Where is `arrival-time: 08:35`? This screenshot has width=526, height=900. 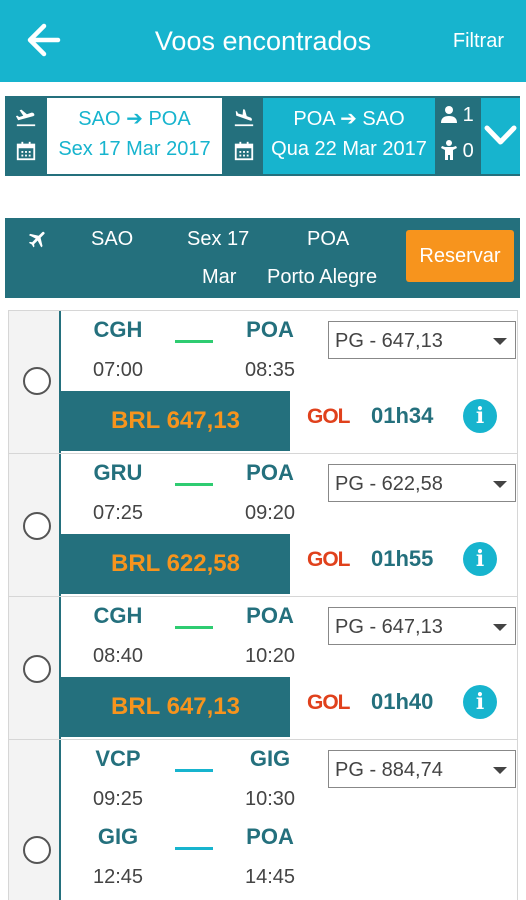 arrival-time: 08:35 is located at coordinates (270, 370).